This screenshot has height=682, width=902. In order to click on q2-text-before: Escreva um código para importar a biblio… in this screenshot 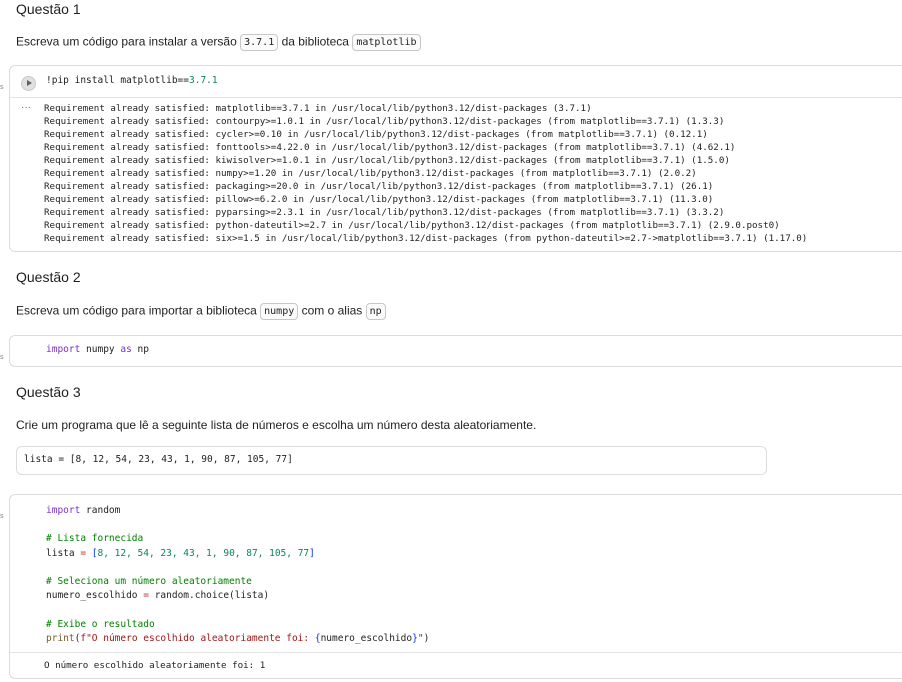, I will do `click(136, 310)`.